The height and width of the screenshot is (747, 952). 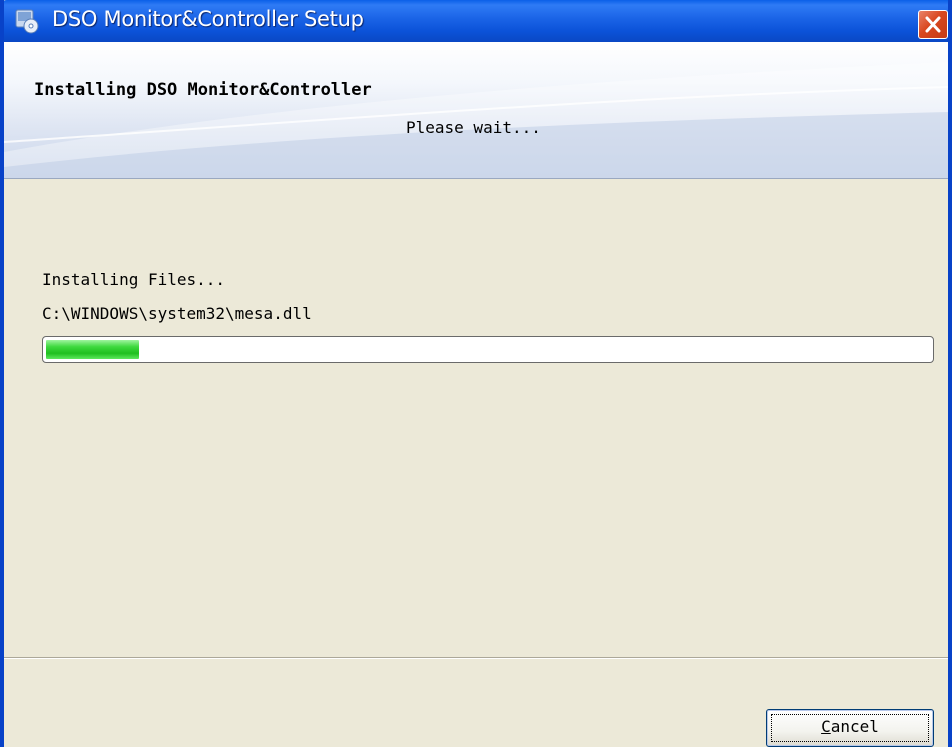 I want to click on title-bar: DSO Monitor&Controller Setup, so click(x=476, y=21).